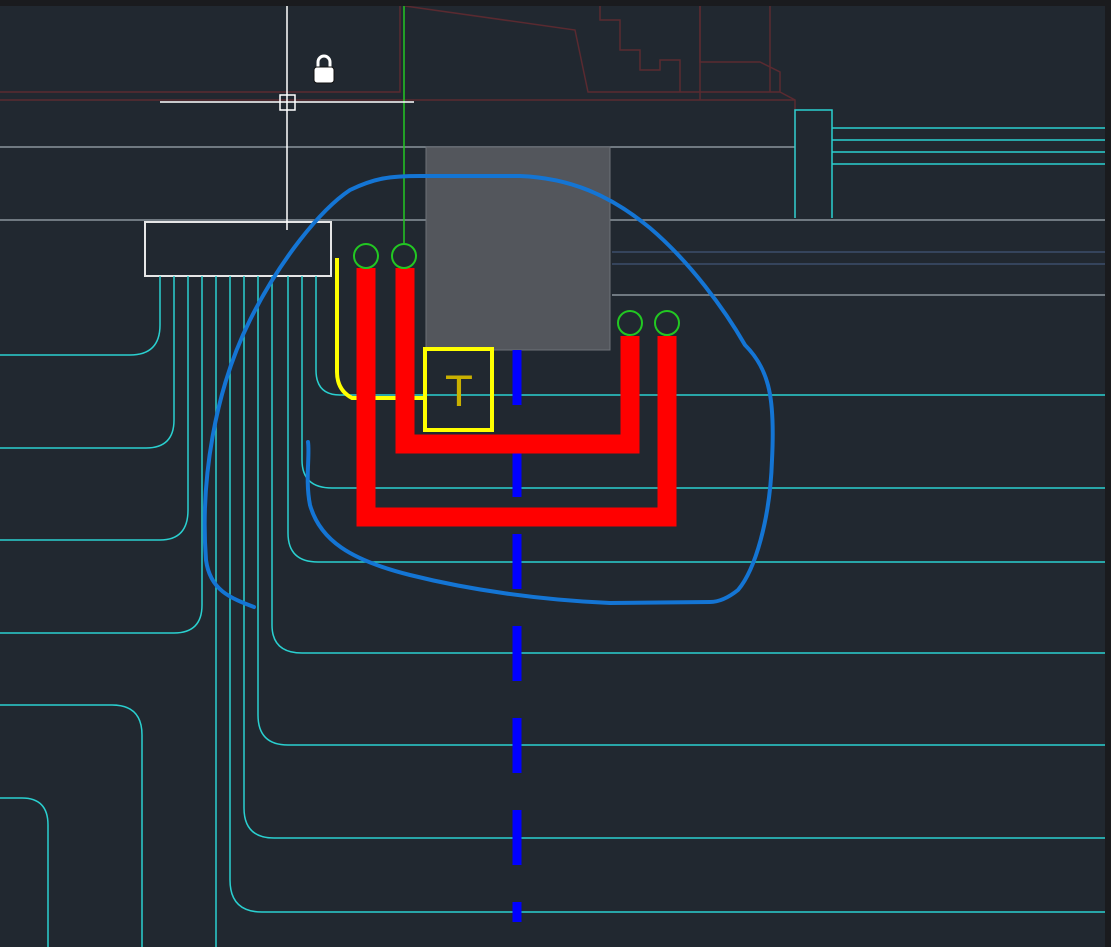  Describe the element at coordinates (287, 118) in the screenshot. I see `crosshair-icon` at that location.